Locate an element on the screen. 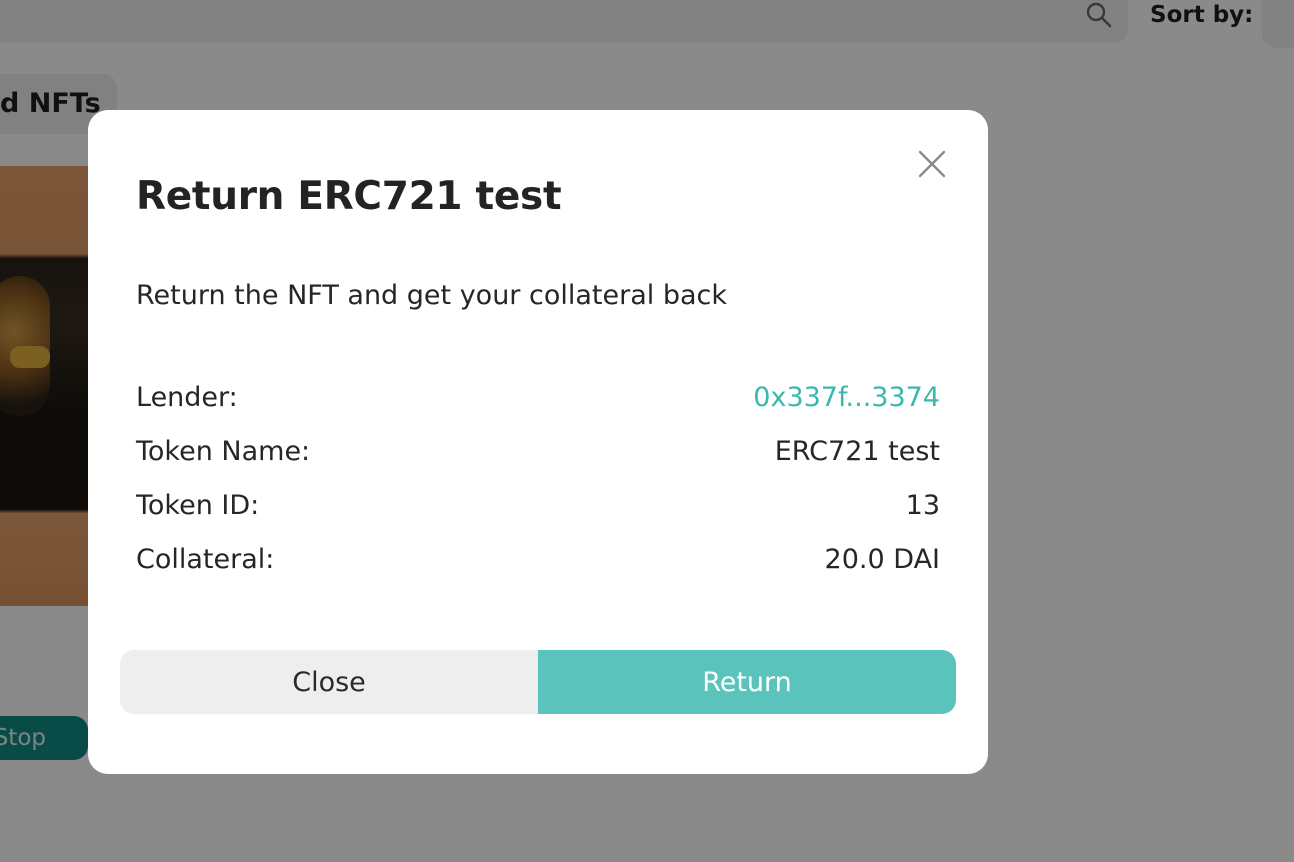  detail-row-lender: Lender: 0x337f...3374 is located at coordinates (538, 397).